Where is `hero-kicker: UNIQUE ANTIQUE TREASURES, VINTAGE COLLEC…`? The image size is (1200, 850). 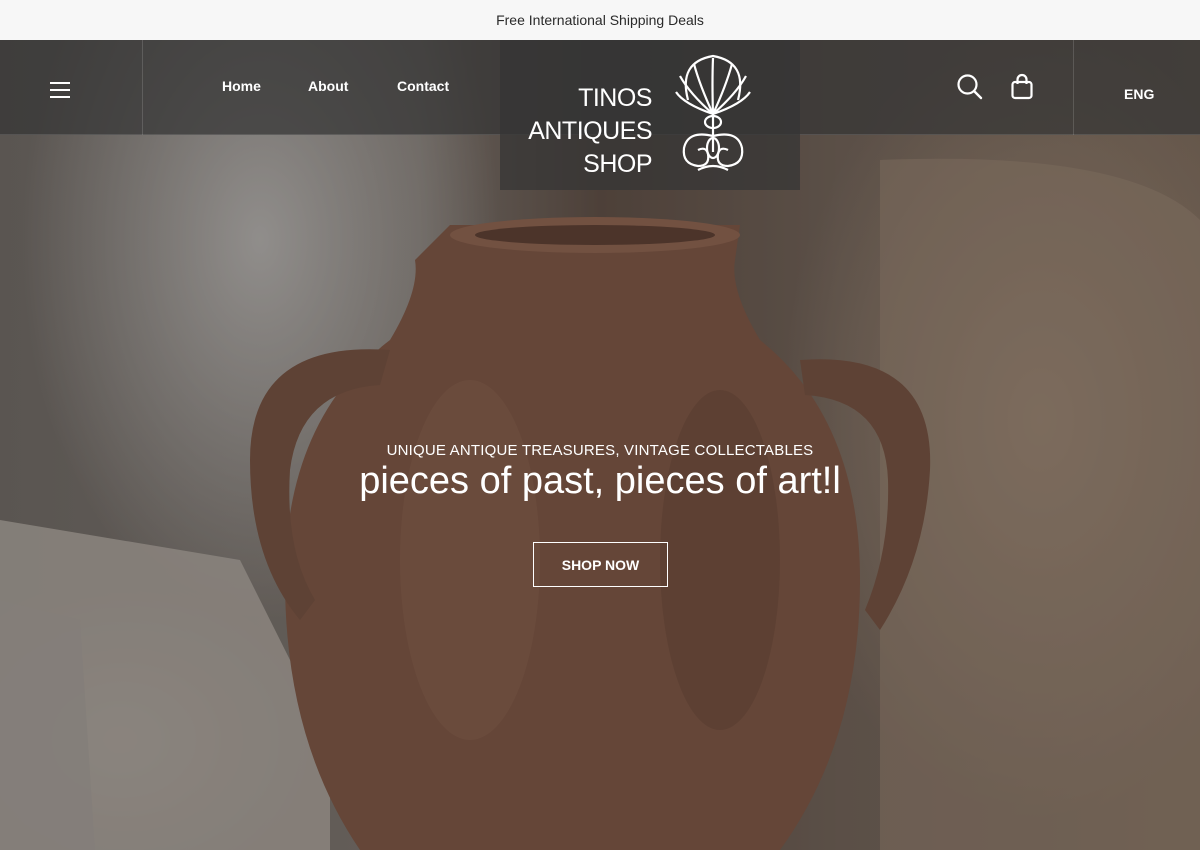
hero-kicker: UNIQUE ANTIQUE TREASURES, VINTAGE COLLEC… is located at coordinates (600, 450).